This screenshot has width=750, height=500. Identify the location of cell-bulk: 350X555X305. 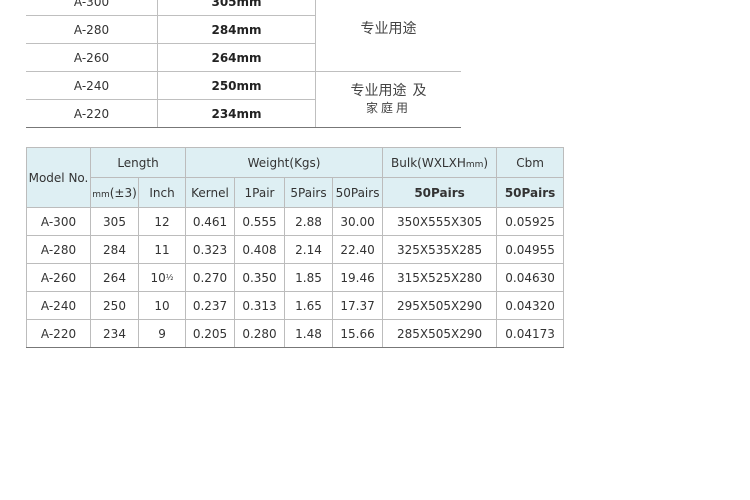
(440, 221).